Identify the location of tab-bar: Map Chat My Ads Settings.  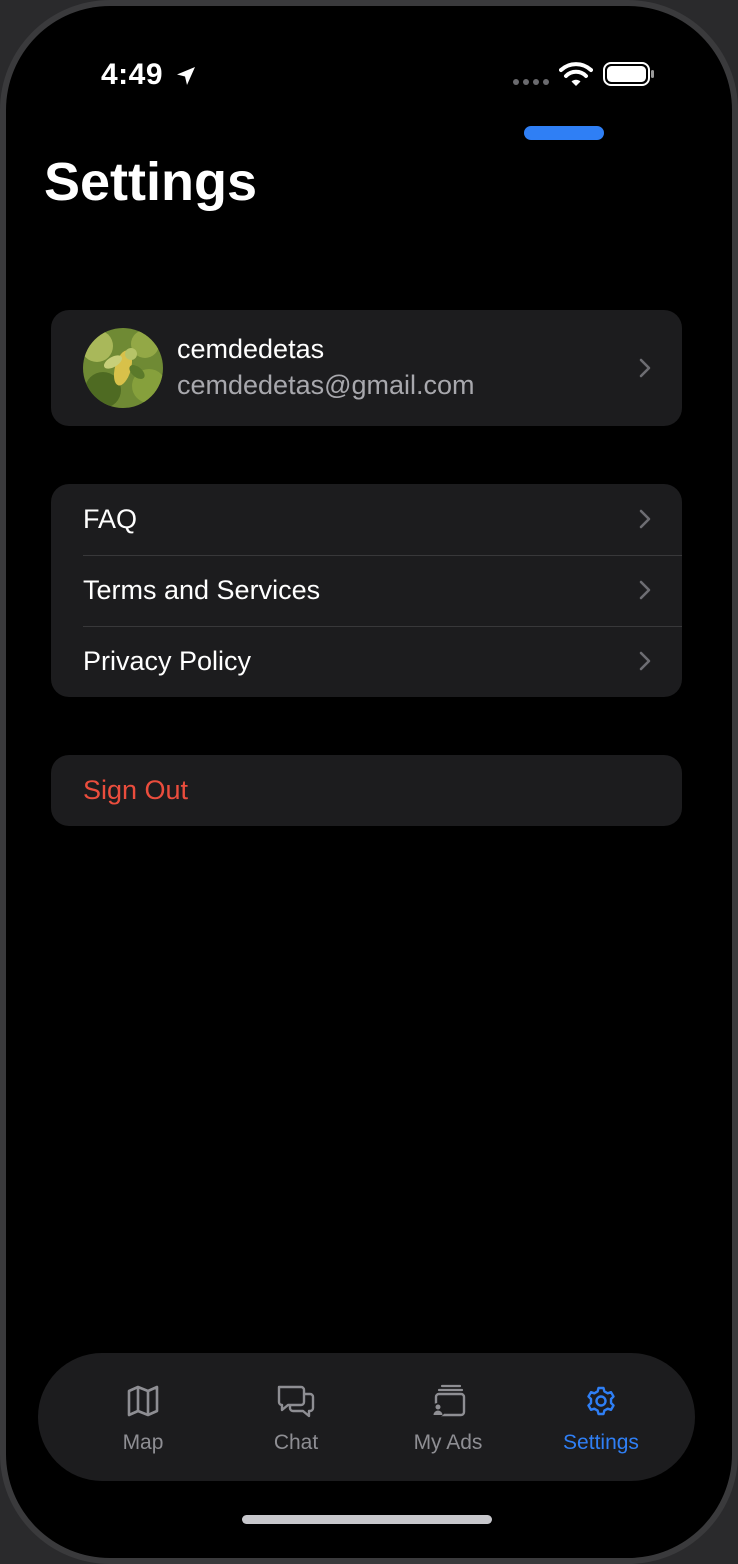
(366, 1417).